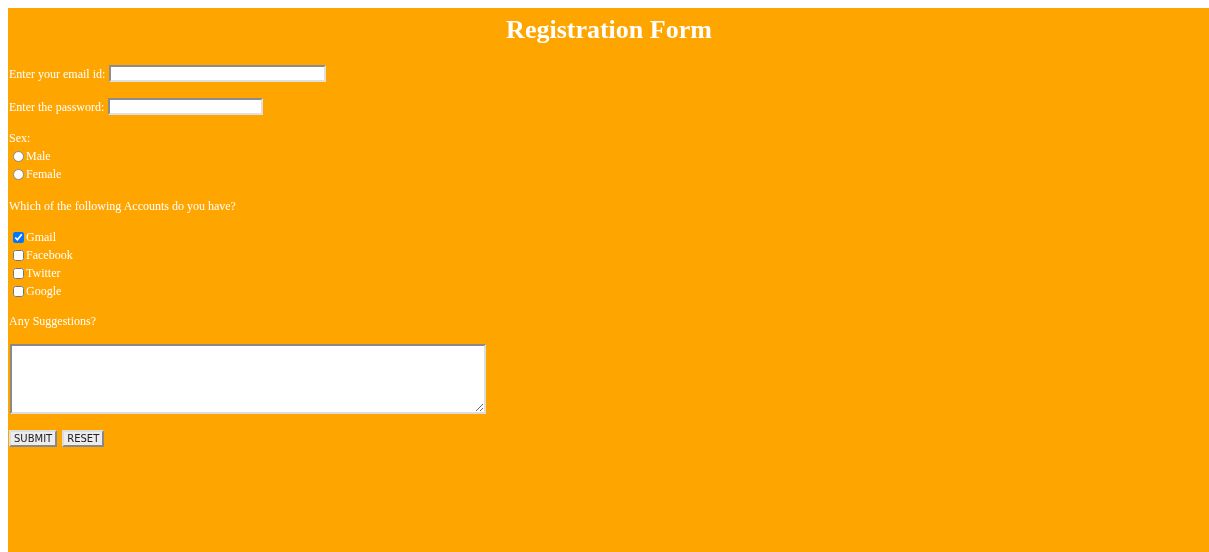  Describe the element at coordinates (186, 106) in the screenshot. I see `password-field` at that location.